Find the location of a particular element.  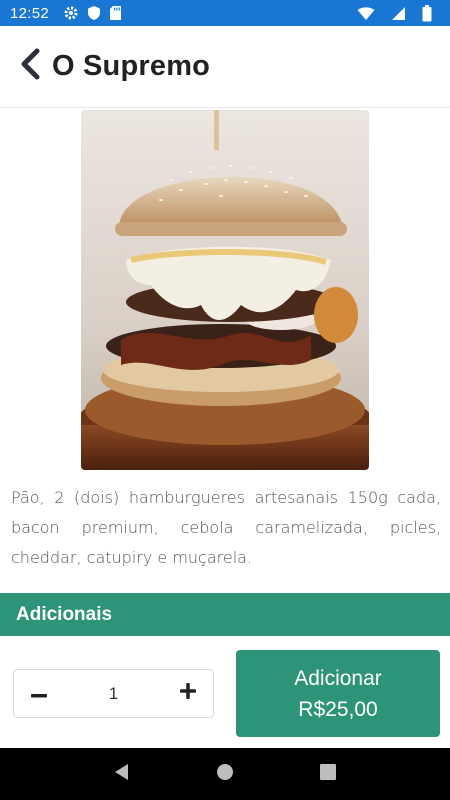

back-nav-icon is located at coordinates (122, 774).